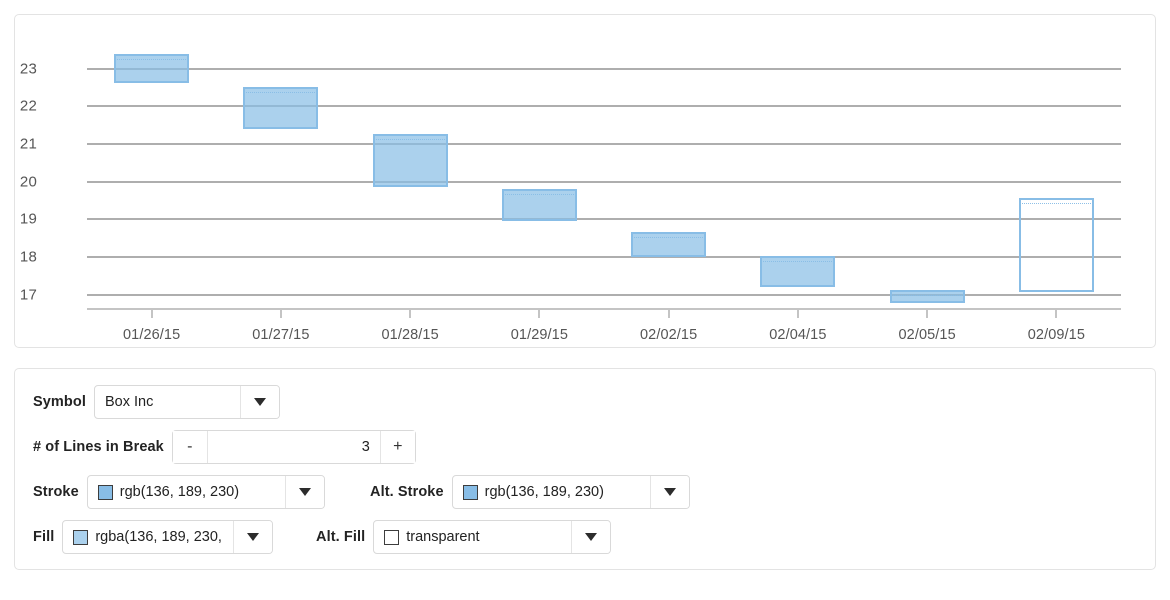 The image size is (1170, 600). What do you see at coordinates (129, 402) in the screenshot?
I see `symbol-value: Box Inc` at bounding box center [129, 402].